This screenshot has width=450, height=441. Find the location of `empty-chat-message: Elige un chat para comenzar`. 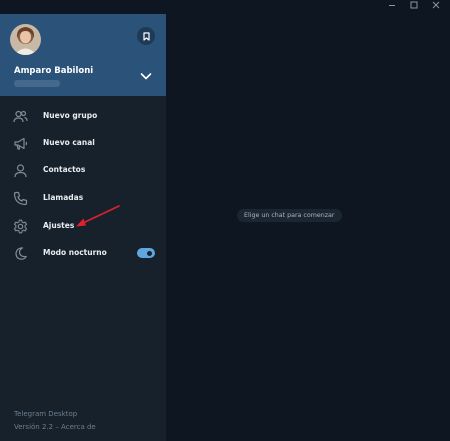

empty-chat-message: Elige un chat para comenzar is located at coordinates (289, 215).